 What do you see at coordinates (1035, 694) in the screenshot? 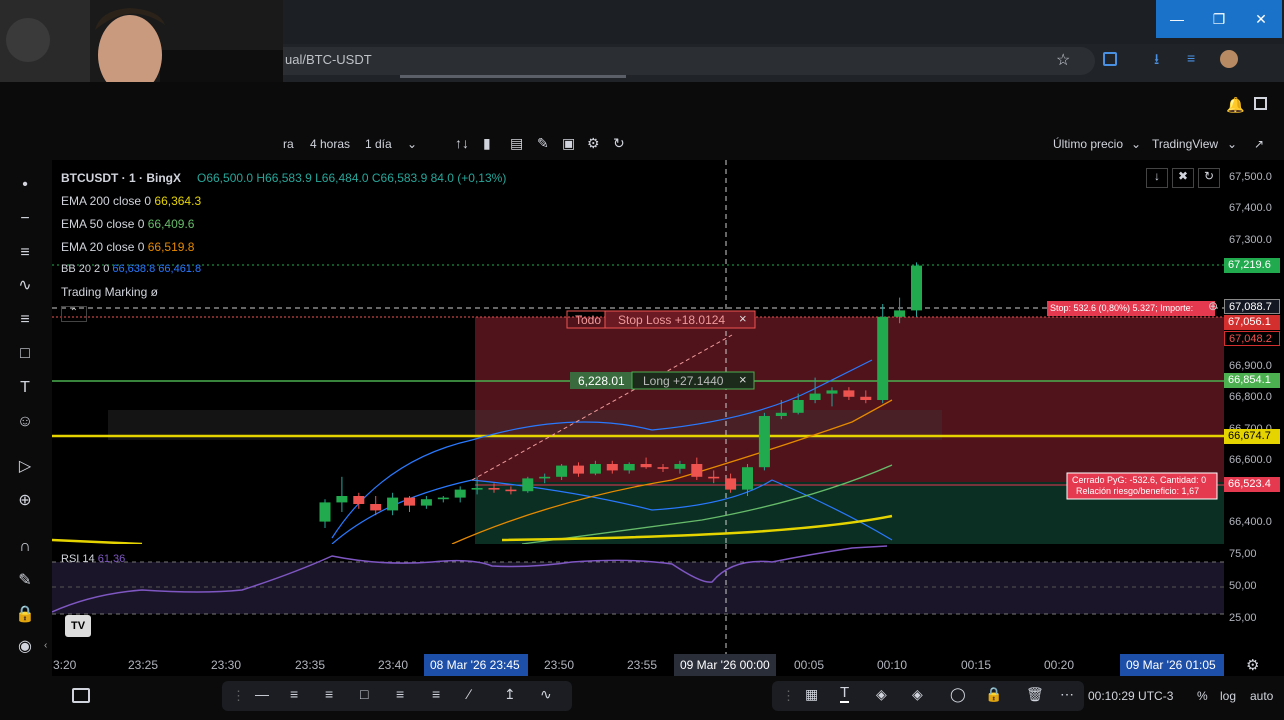
I see `trash-icon: 🗑` at bounding box center [1035, 694].